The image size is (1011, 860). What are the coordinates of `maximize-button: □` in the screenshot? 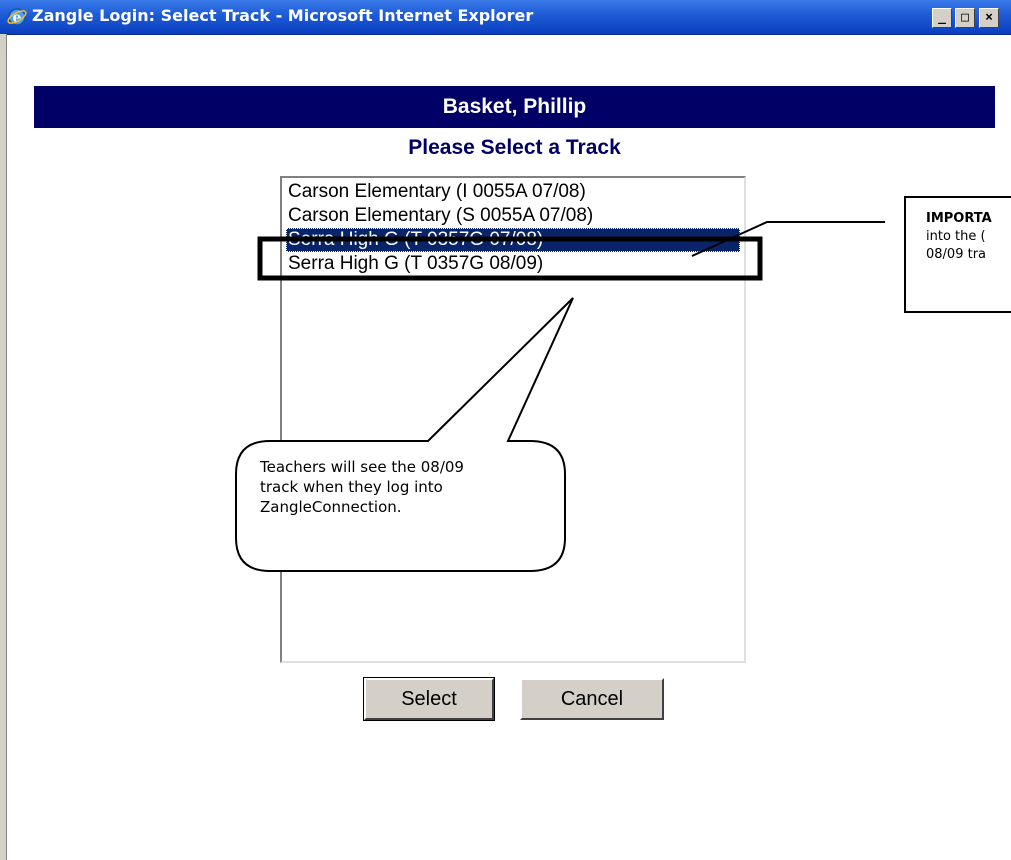 It's located at (965, 18).